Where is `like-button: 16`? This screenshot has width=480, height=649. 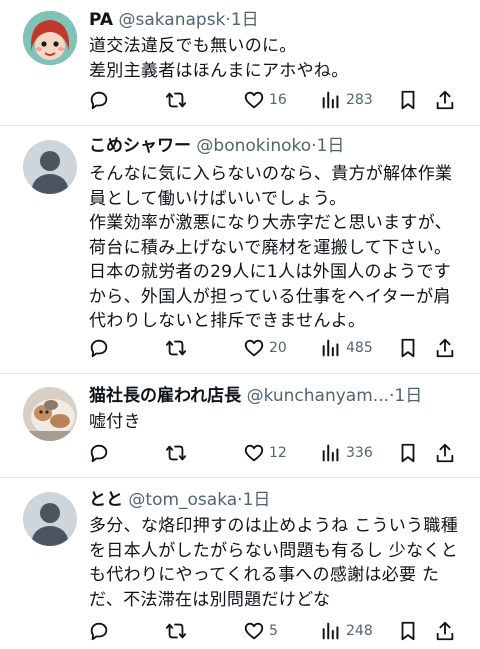
like-button: 16 is located at coordinates (265, 100).